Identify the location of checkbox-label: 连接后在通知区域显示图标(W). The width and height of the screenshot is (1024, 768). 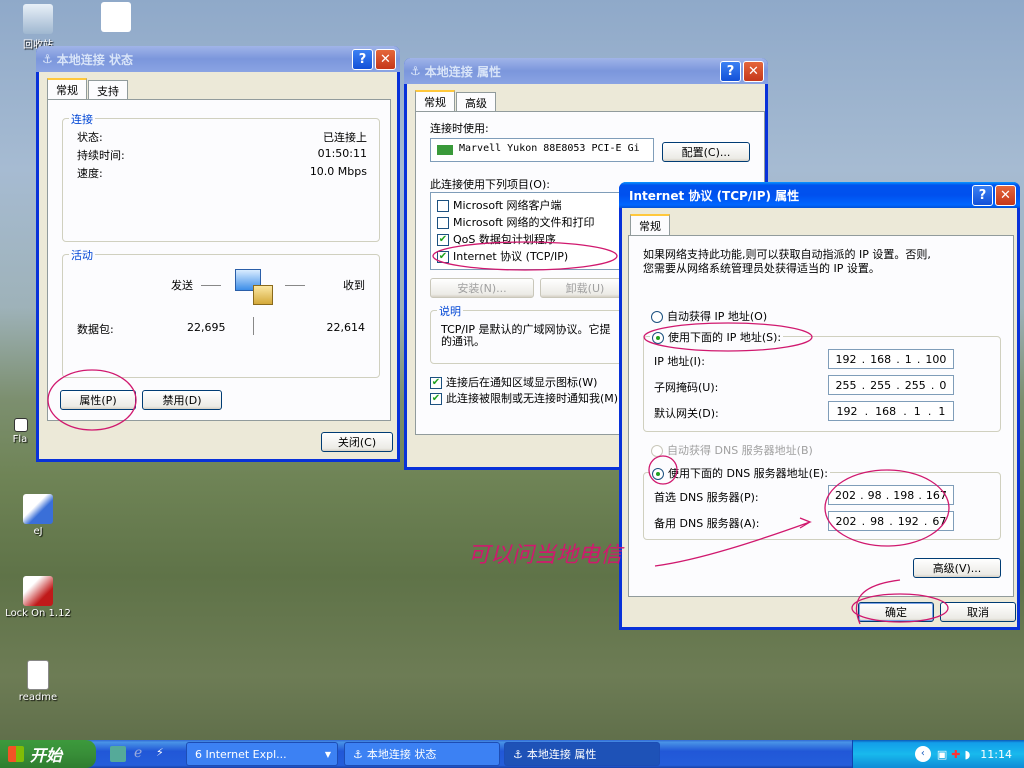
(522, 382).